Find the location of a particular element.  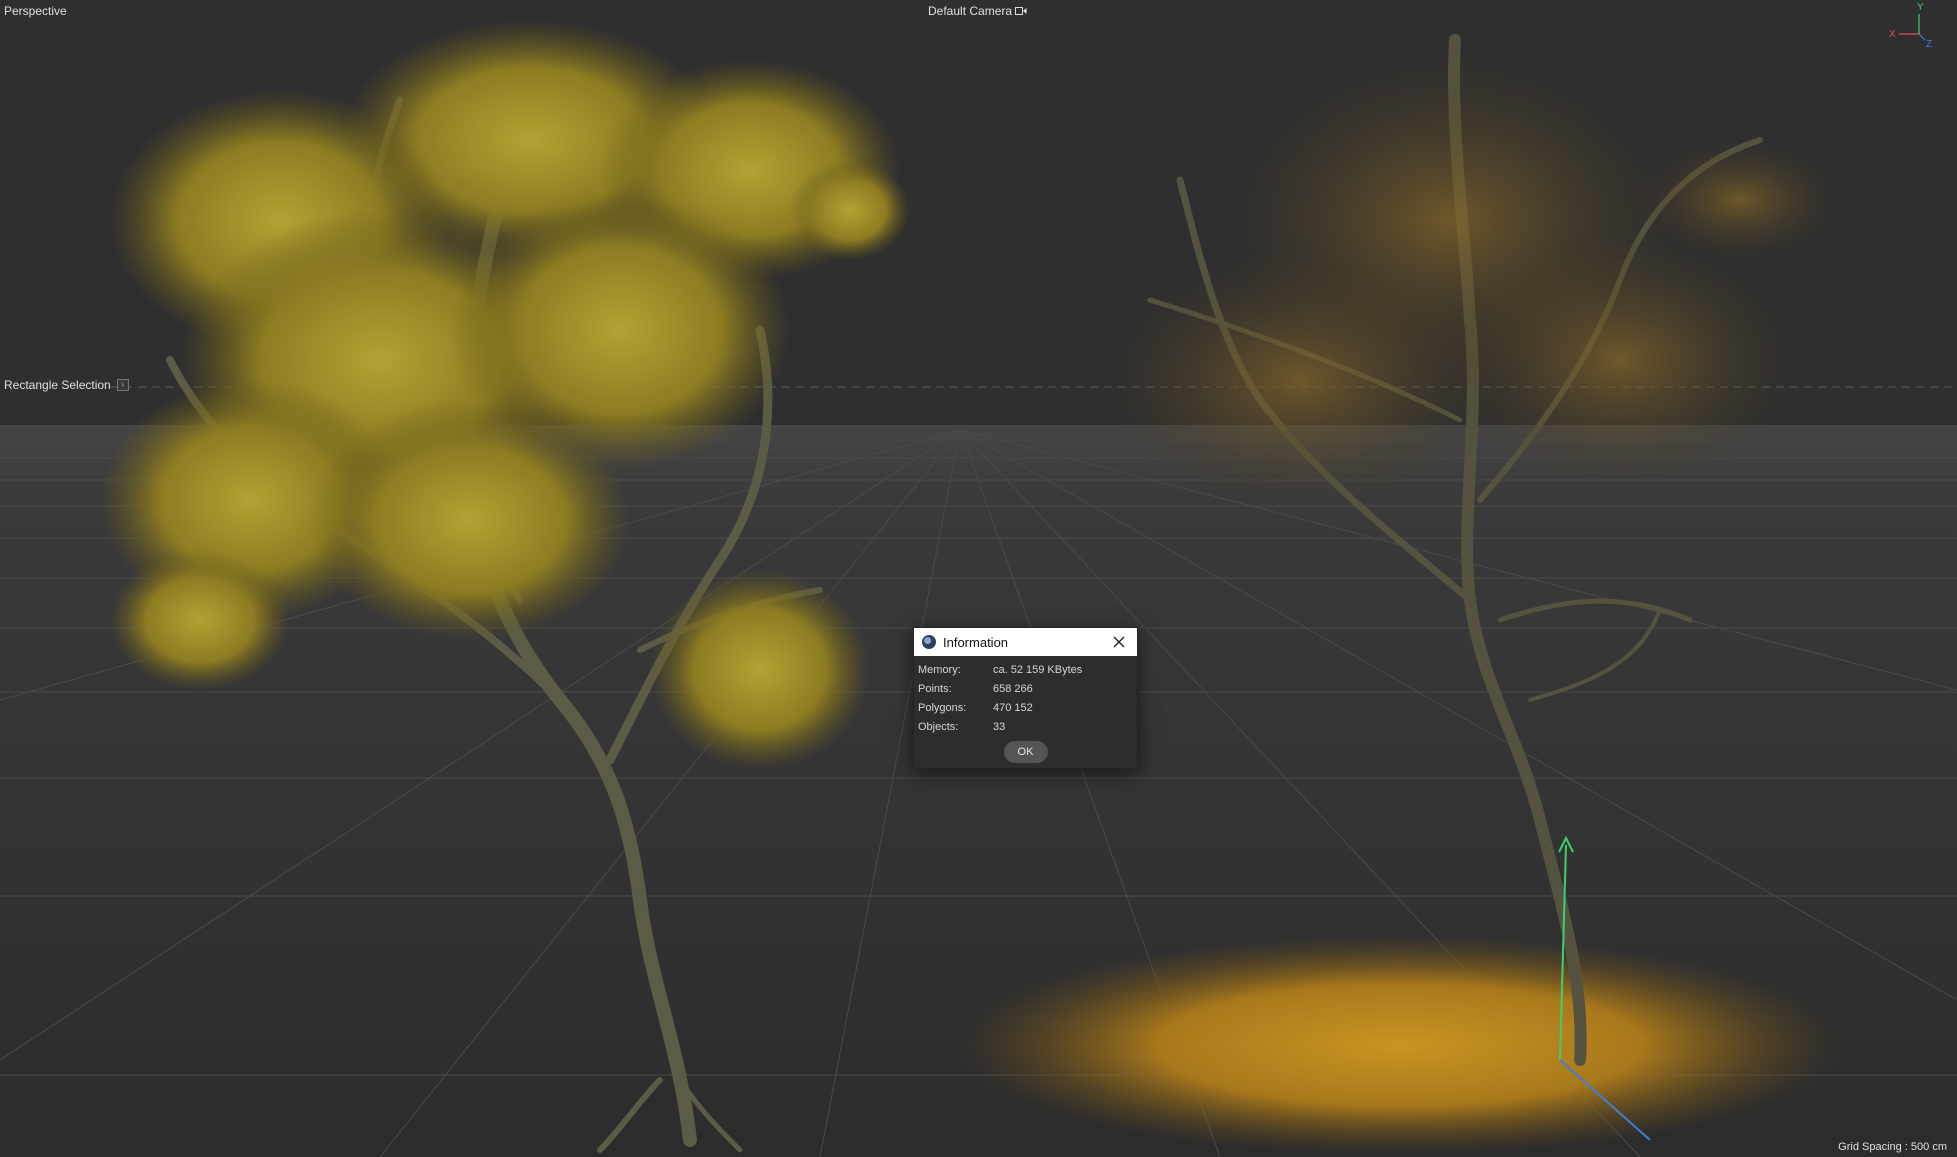

leaf-litter is located at coordinates (1400, 1045).